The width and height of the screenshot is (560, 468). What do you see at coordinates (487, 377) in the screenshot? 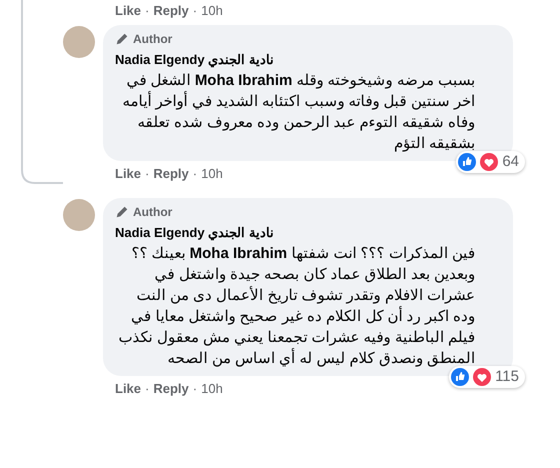
I see `reactions-pill: 115` at bounding box center [487, 377].